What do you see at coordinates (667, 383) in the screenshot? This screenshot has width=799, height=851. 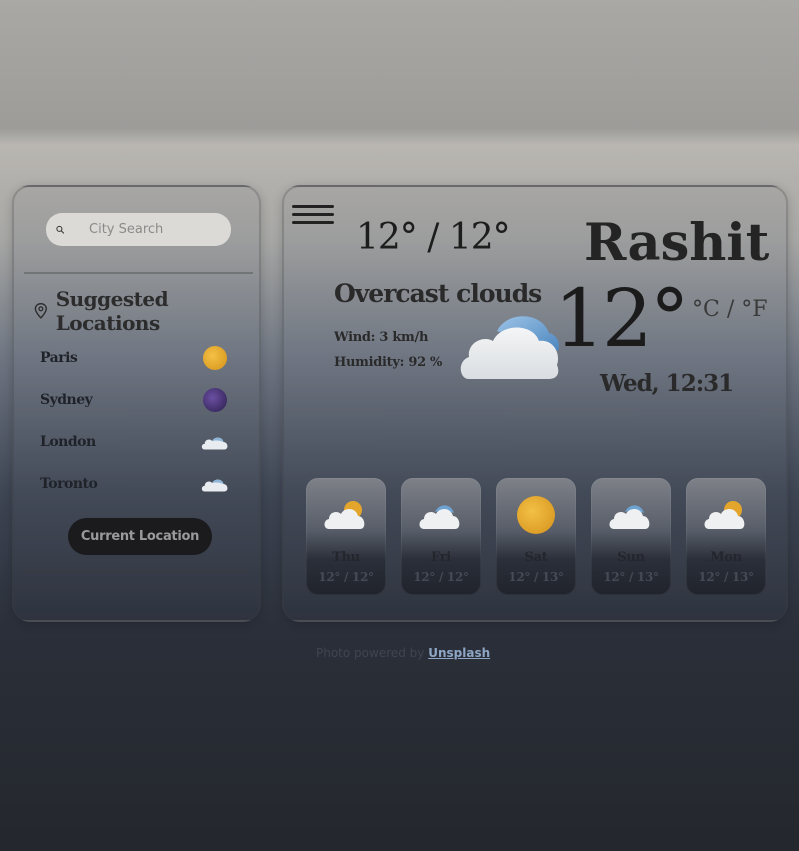 I see `date-time: Wed, 12:31` at bounding box center [667, 383].